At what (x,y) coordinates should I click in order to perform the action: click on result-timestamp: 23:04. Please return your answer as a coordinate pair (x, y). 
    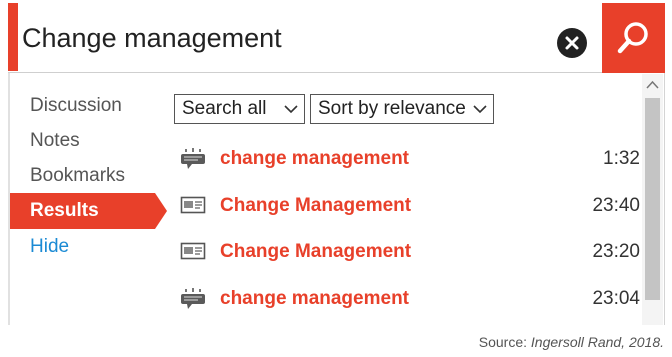
    Looking at the image, I should click on (616, 298).